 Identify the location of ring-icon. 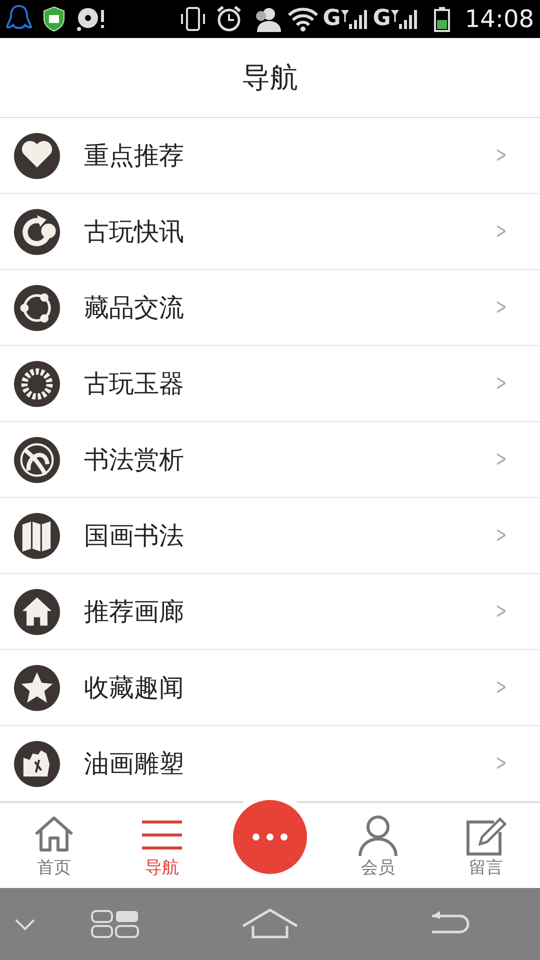
(37, 383).